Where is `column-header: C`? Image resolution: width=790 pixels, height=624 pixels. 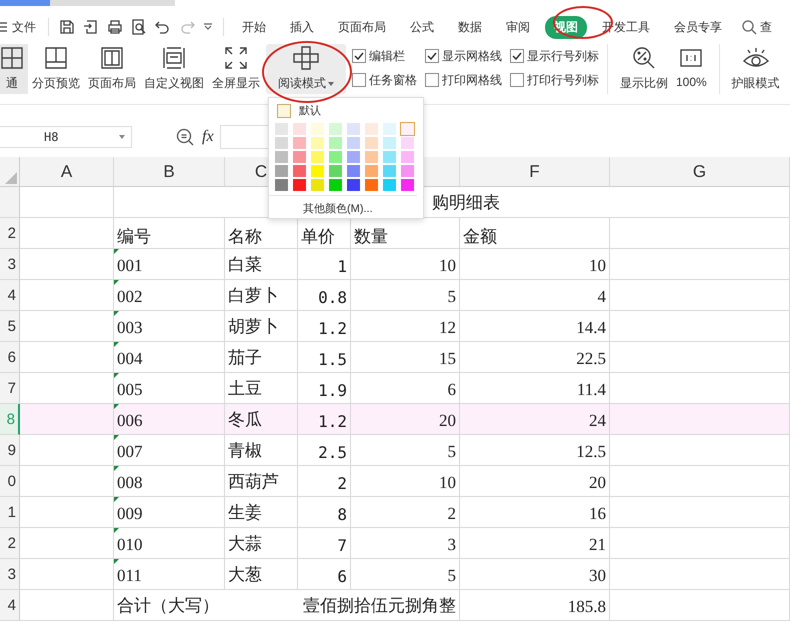 column-header: C is located at coordinates (261, 172).